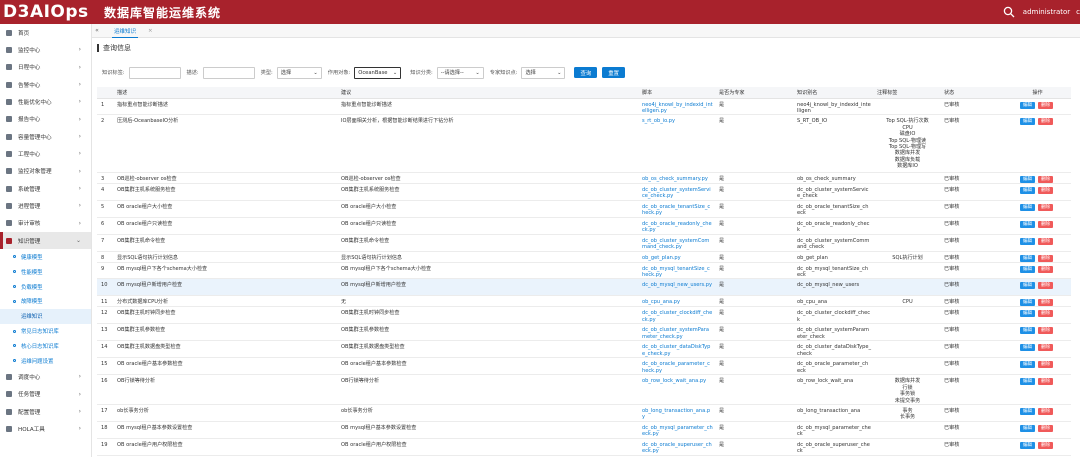 The width and height of the screenshot is (1080, 457). I want to click on type-select: 选择 ⌄, so click(299, 72).